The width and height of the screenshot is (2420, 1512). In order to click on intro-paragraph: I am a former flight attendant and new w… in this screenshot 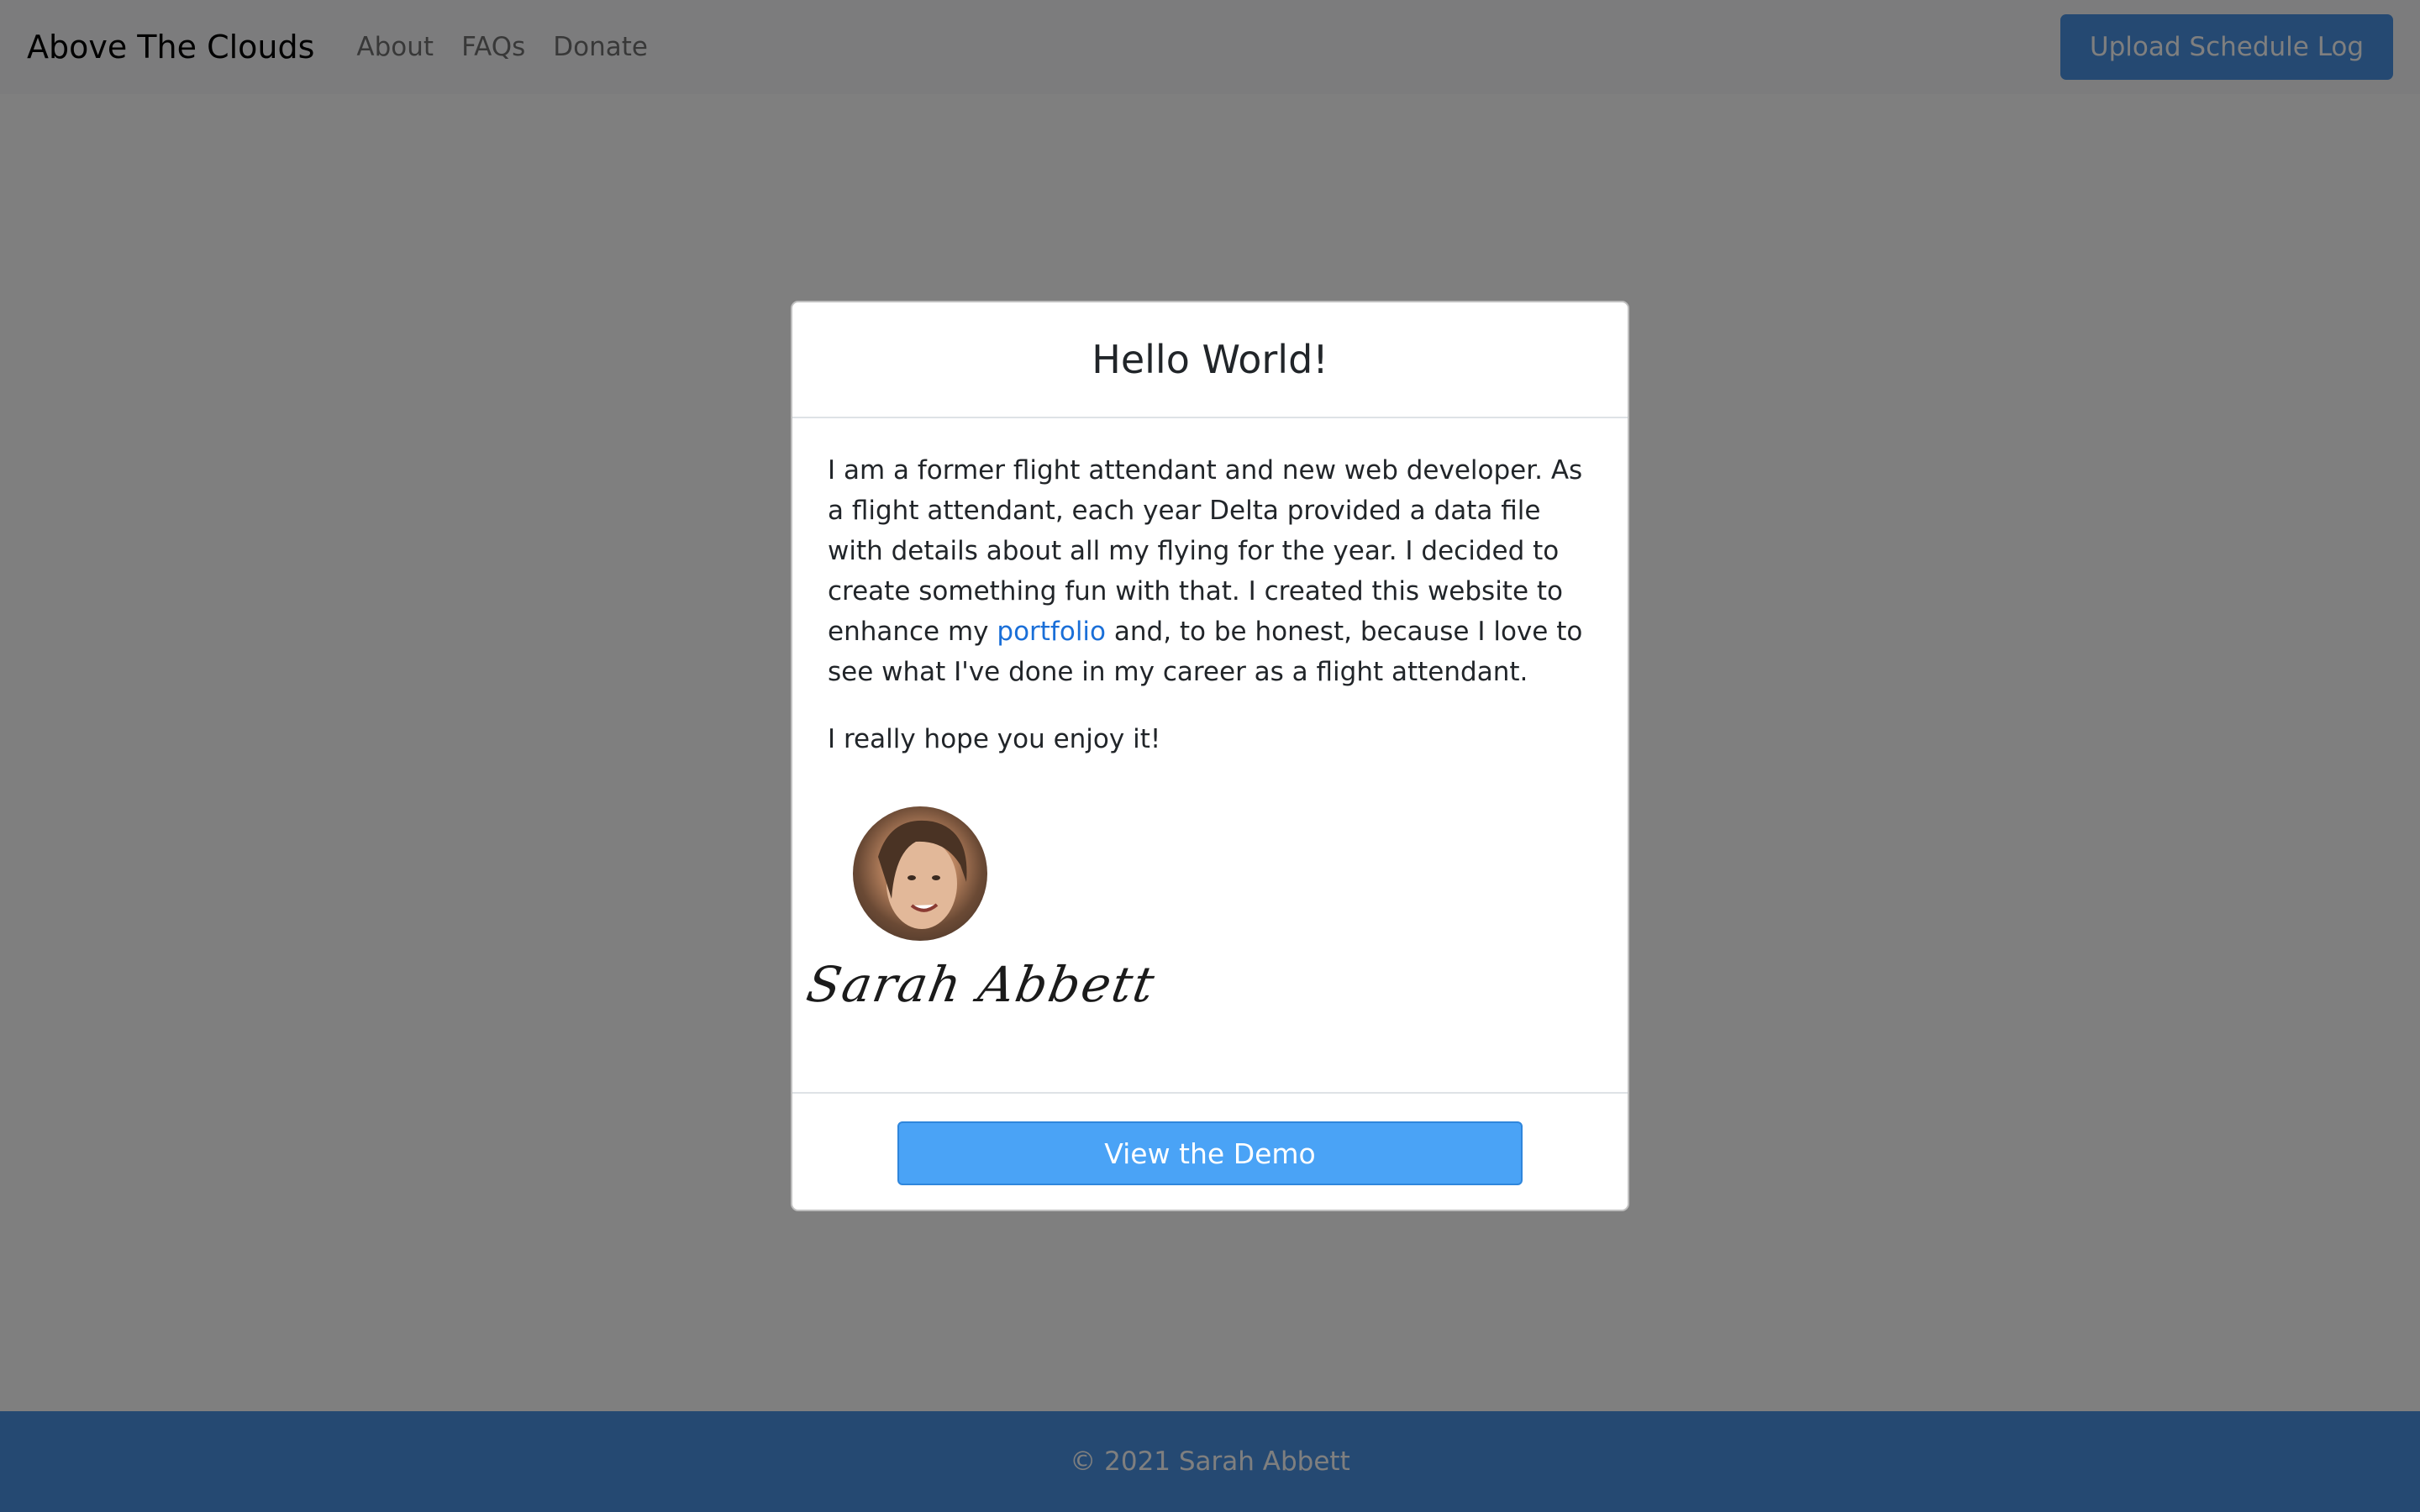, I will do `click(1210, 571)`.